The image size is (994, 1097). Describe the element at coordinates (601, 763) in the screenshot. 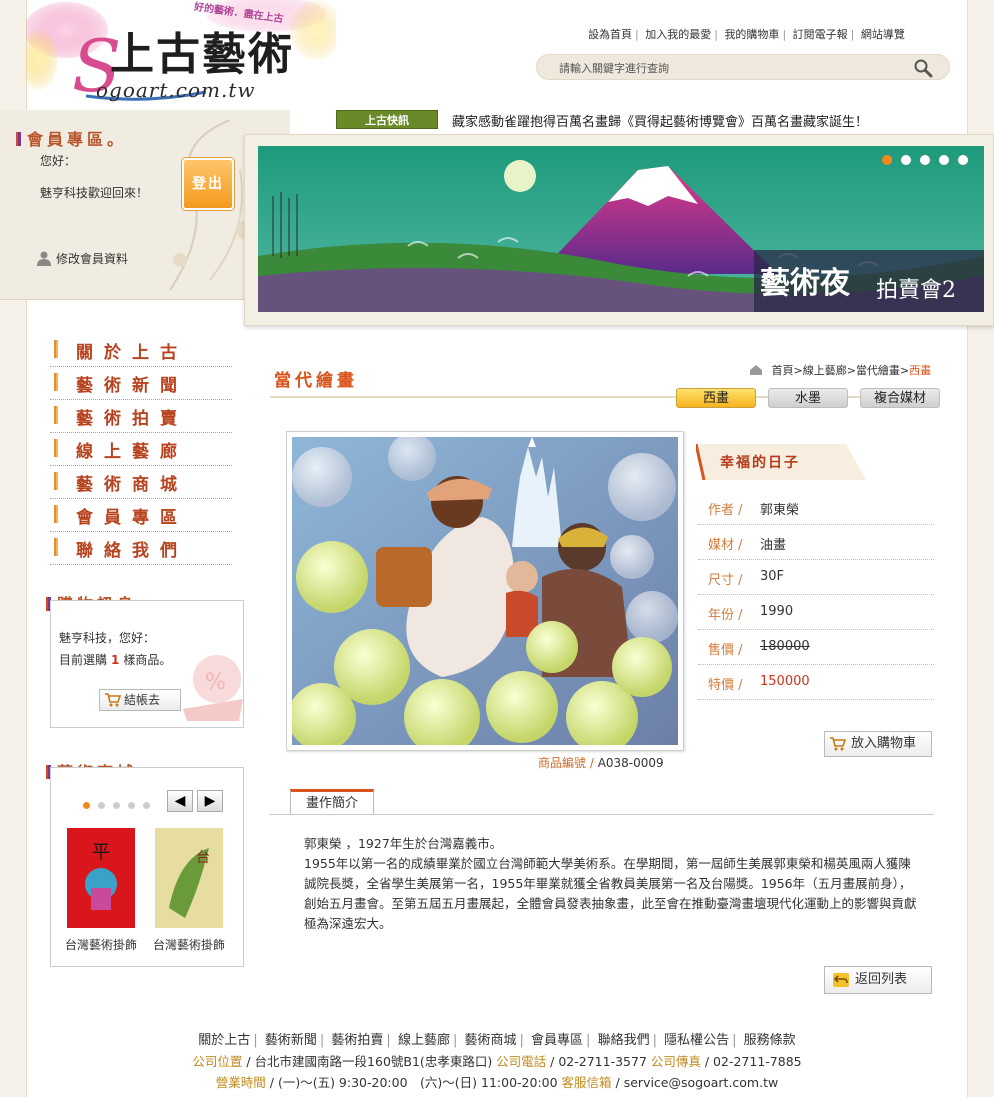

I see `artwork-number: 商品編號 / A038-0009` at that location.